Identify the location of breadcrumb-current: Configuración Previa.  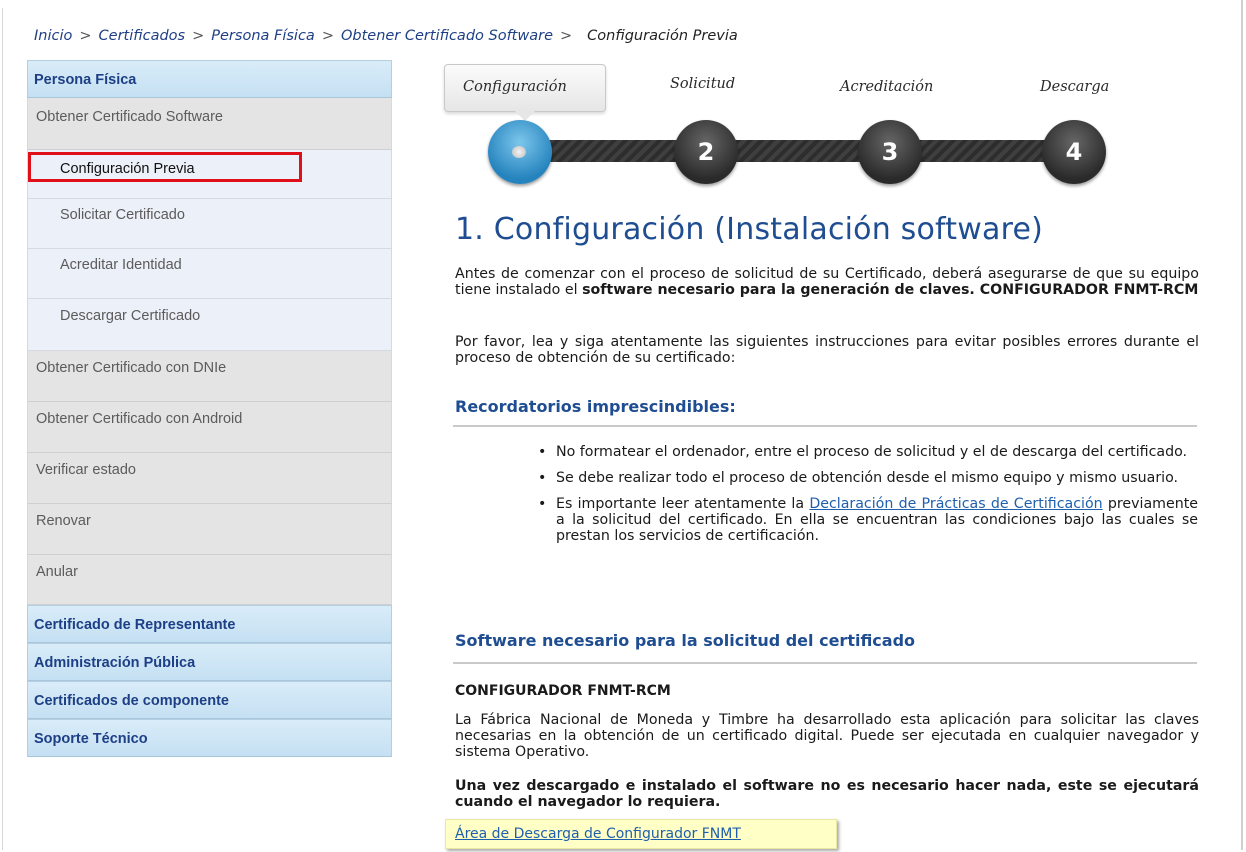
(662, 36).